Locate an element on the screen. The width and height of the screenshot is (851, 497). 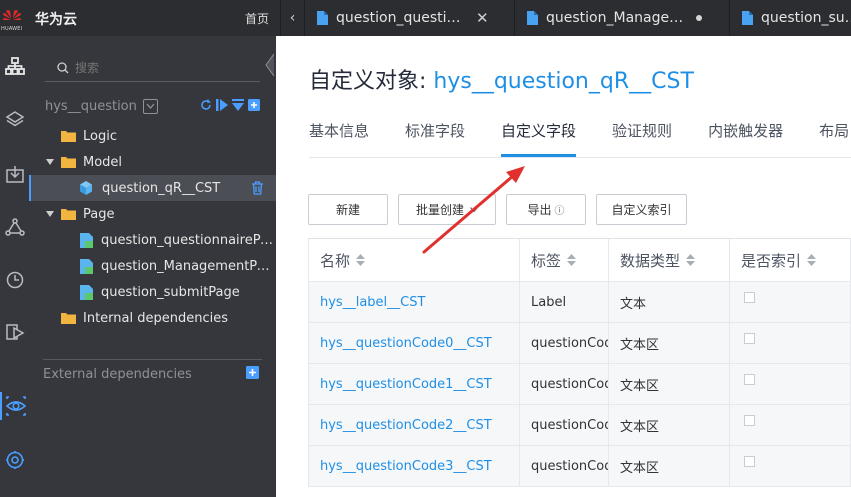
tree-item-label: question_questionnairePage is located at coordinates (188, 240).